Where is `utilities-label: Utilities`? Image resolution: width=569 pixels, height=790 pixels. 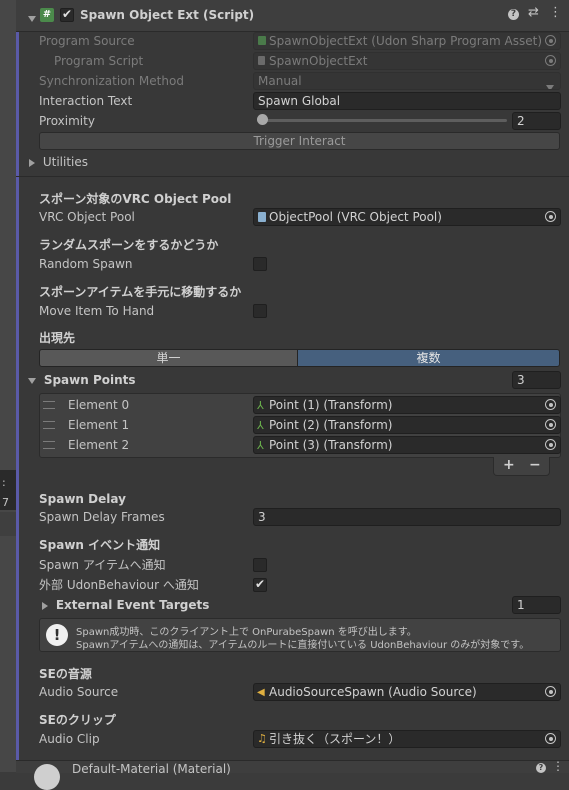 utilities-label: Utilities is located at coordinates (65, 162).